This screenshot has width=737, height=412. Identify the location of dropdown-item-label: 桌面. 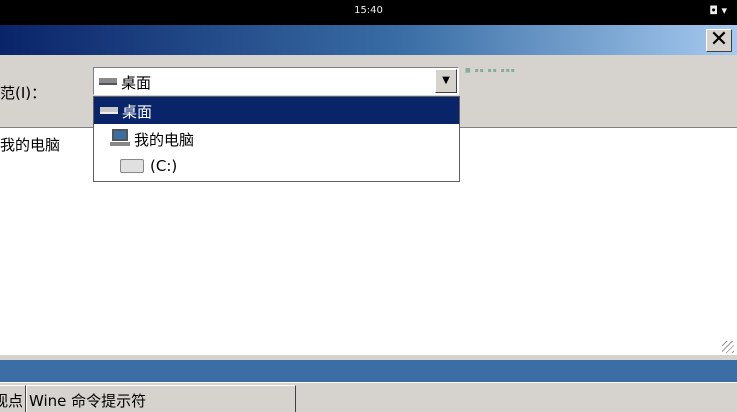
(137, 112).